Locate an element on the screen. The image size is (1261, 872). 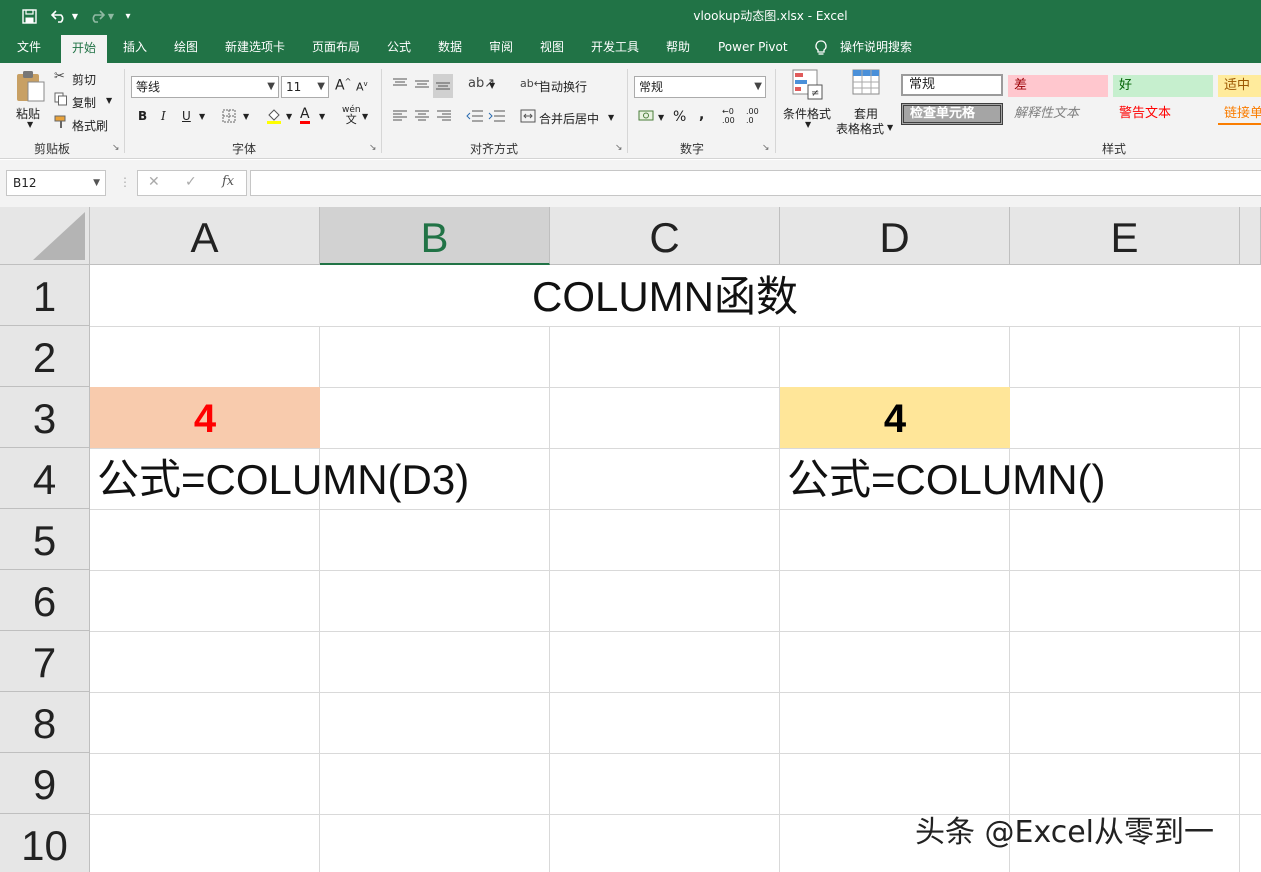
align-top-icon is located at coordinates (400, 86).